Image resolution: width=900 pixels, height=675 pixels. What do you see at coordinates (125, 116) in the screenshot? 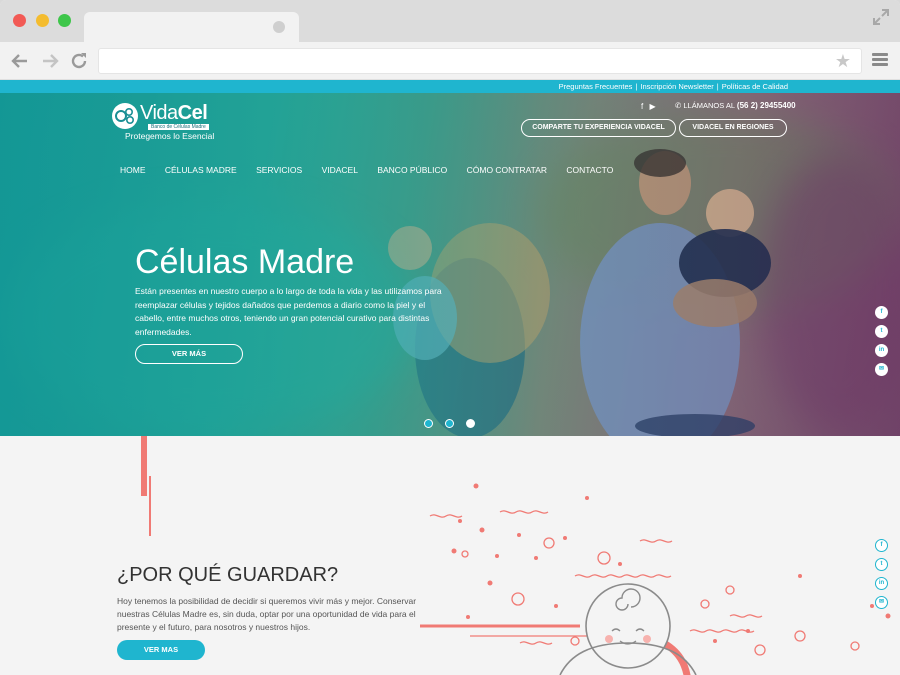
I see `logo-mark-icon` at bounding box center [125, 116].